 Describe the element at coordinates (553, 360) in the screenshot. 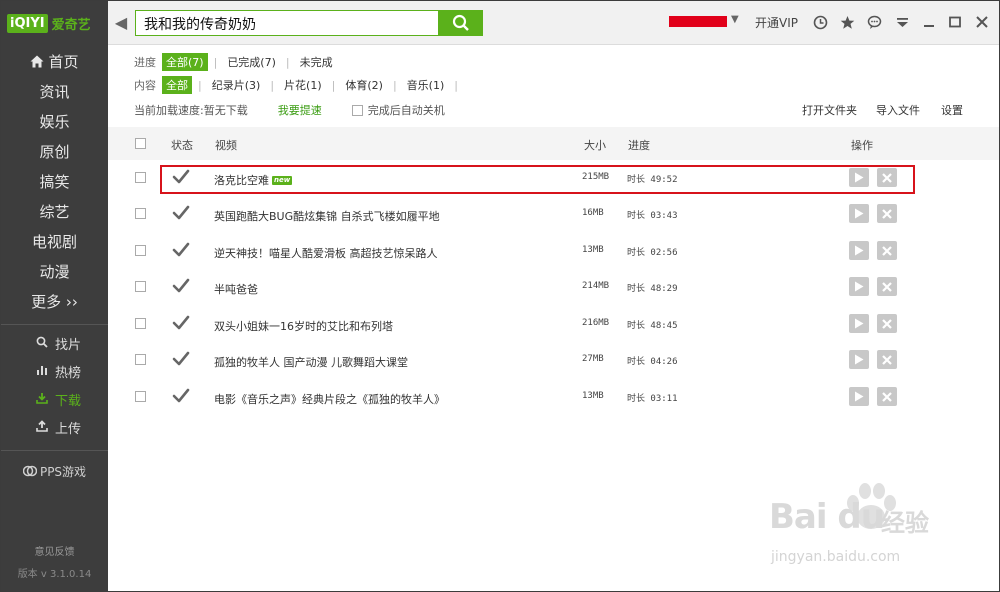

I see `table-row: 孤独的牧羊人 国产动漫 儿歌舞蹈大课堂 27MB 时长 04:26` at that location.